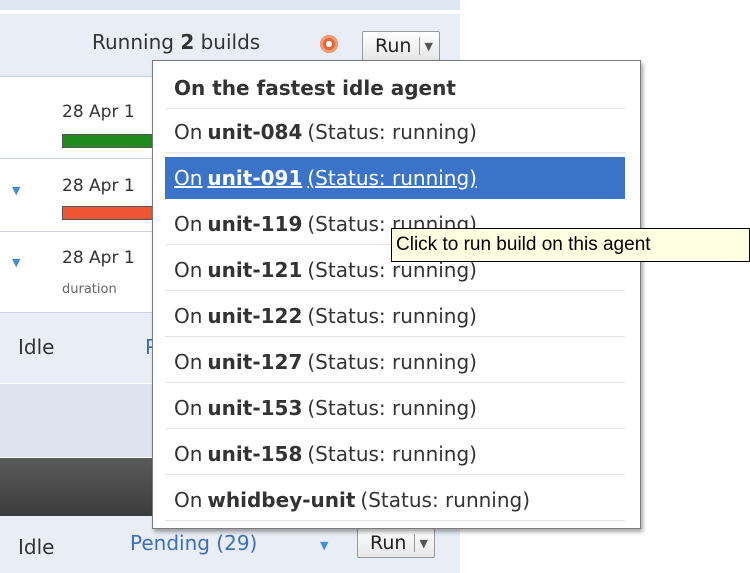 The width and height of the screenshot is (750, 573). What do you see at coordinates (324, 545) in the screenshot?
I see `pending-dropdown-icon: ▼` at bounding box center [324, 545].